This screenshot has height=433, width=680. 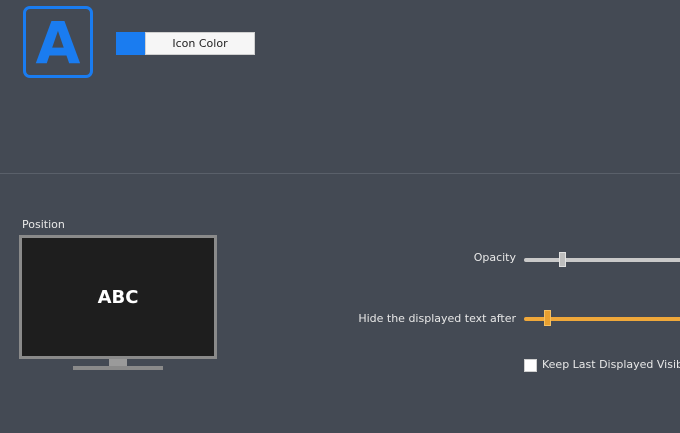 What do you see at coordinates (200, 43) in the screenshot?
I see `icon-color-button: Icon Color` at bounding box center [200, 43].